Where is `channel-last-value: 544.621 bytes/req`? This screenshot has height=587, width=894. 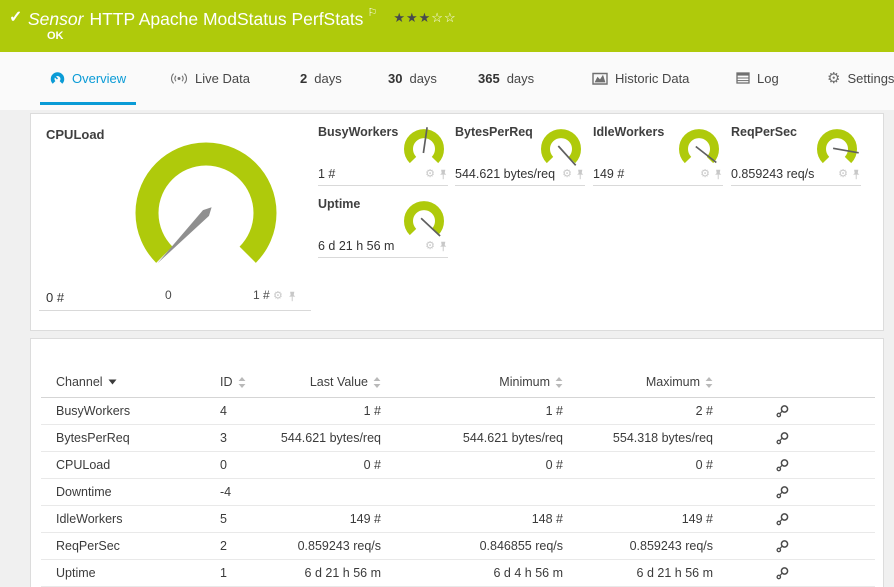
channel-last-value: 544.621 bytes/req is located at coordinates (330, 438).